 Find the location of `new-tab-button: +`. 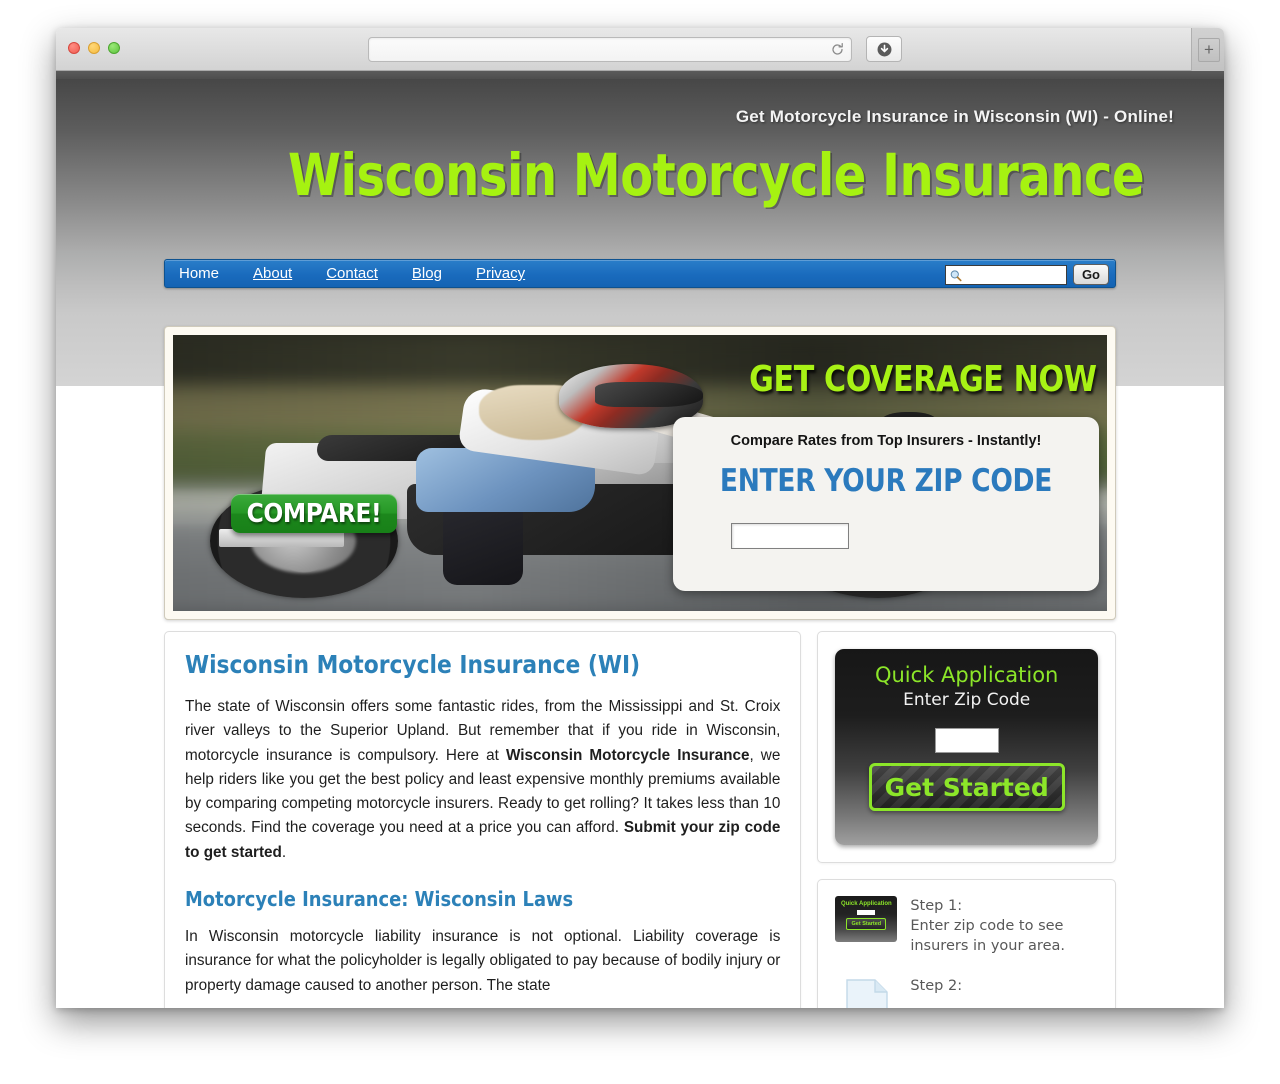

new-tab-button: + is located at coordinates (1209, 50).